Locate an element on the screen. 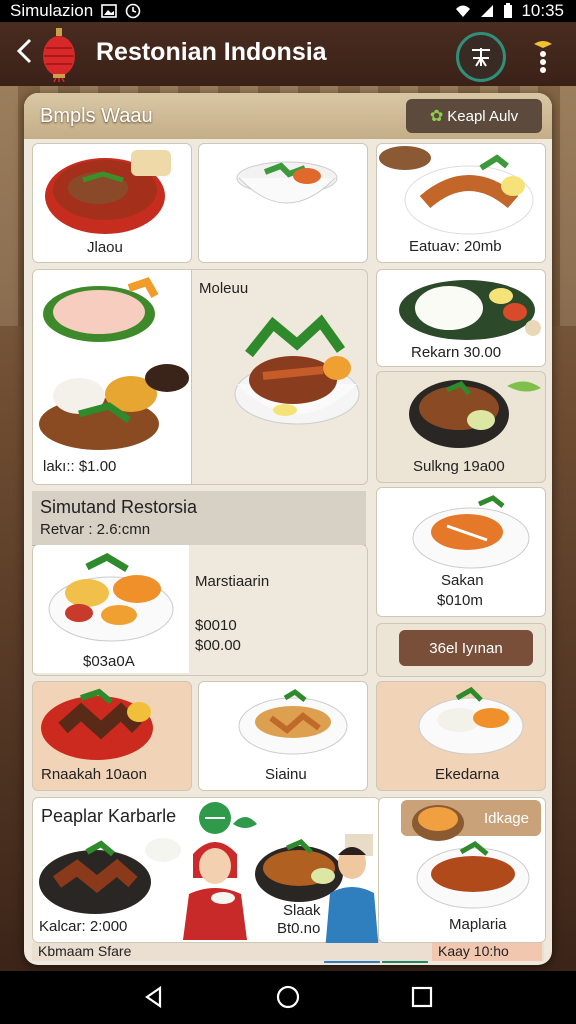  menu-card-8-image-pane: $03a0A is located at coordinates (111, 609).